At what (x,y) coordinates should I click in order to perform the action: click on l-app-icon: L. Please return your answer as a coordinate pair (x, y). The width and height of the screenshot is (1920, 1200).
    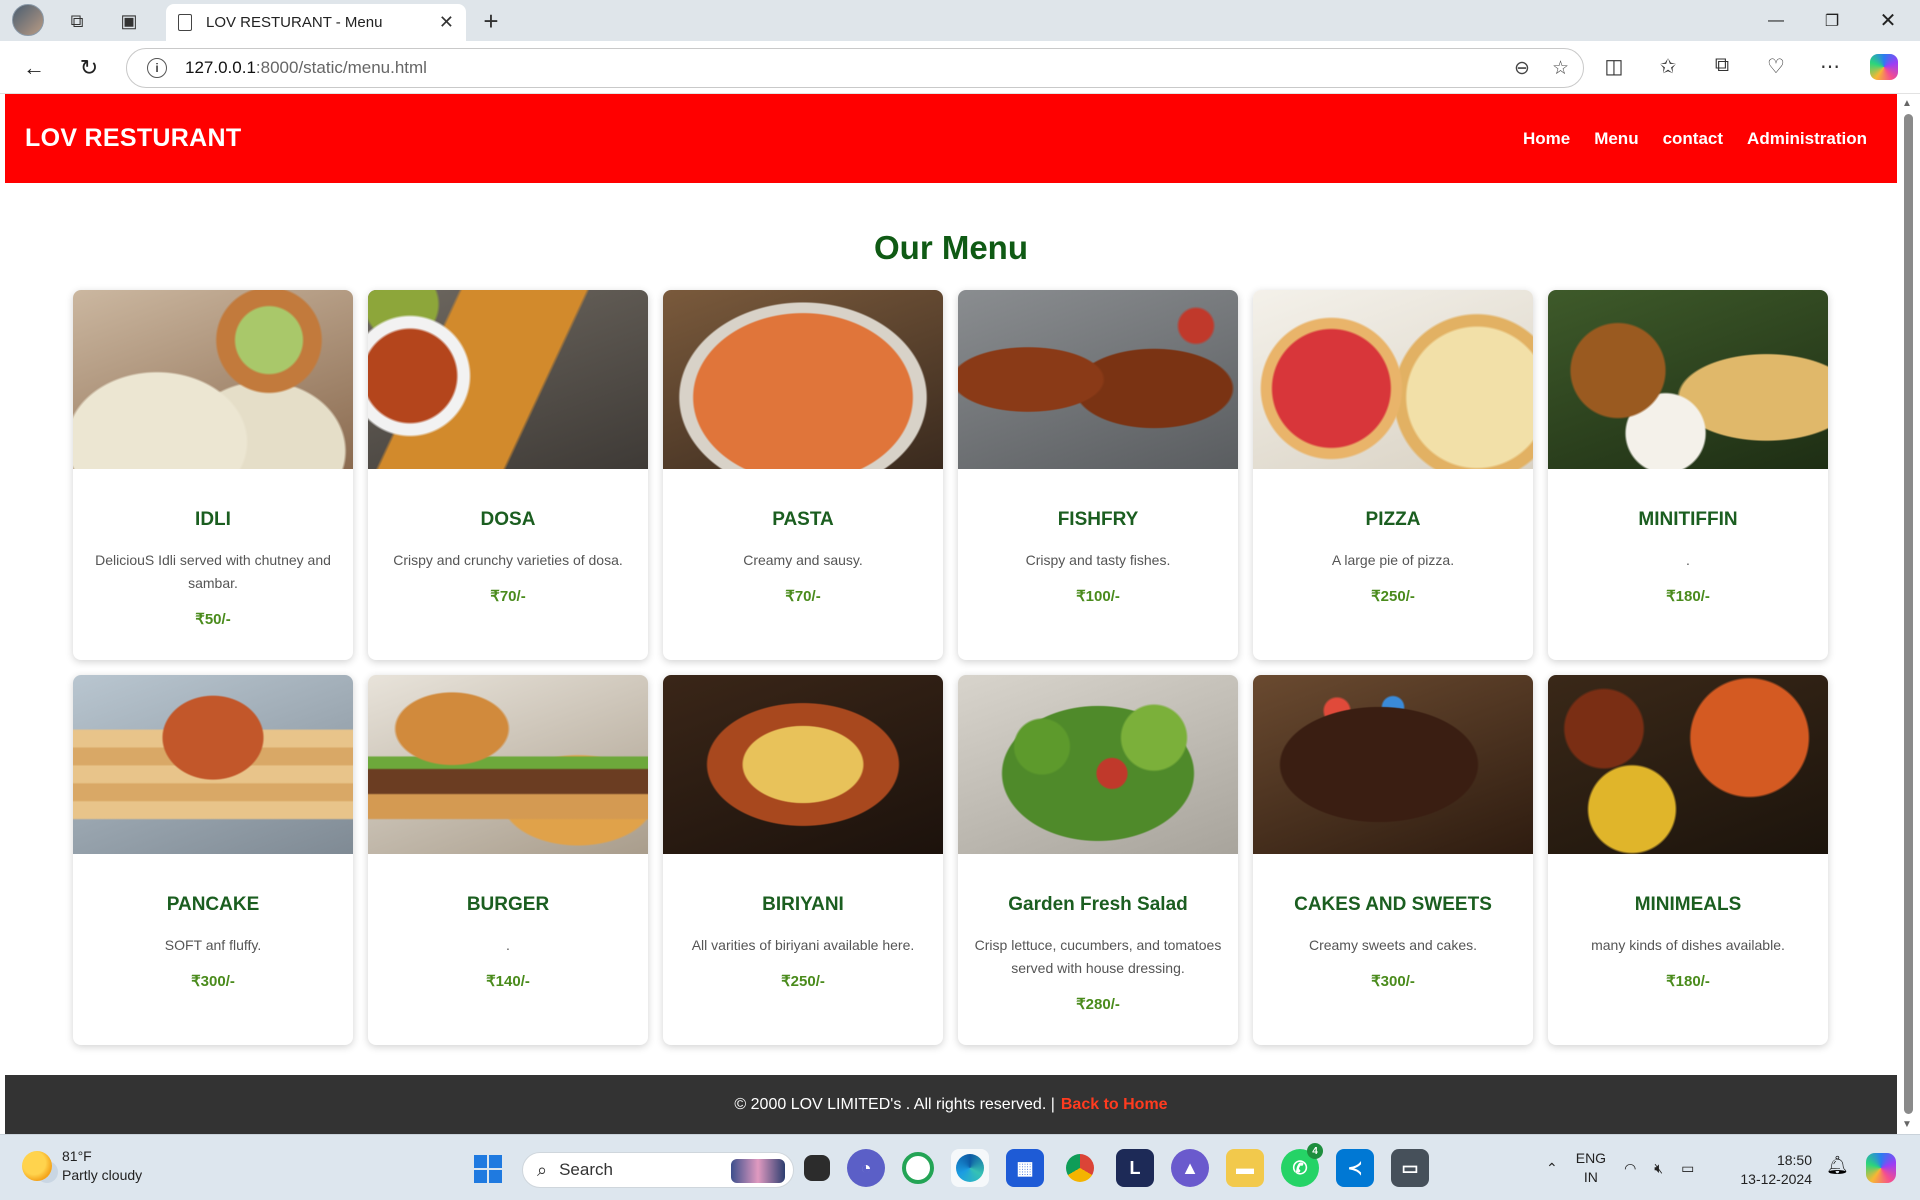
    Looking at the image, I should click on (1135, 1168).